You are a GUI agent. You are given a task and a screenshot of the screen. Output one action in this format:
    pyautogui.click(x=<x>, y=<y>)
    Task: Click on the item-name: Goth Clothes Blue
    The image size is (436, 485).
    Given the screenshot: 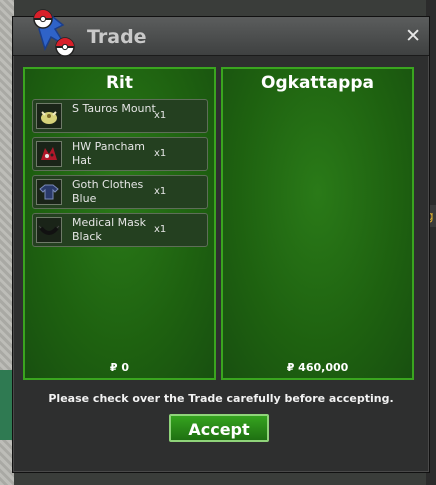 What is the action you would take?
    pyautogui.click(x=108, y=191)
    